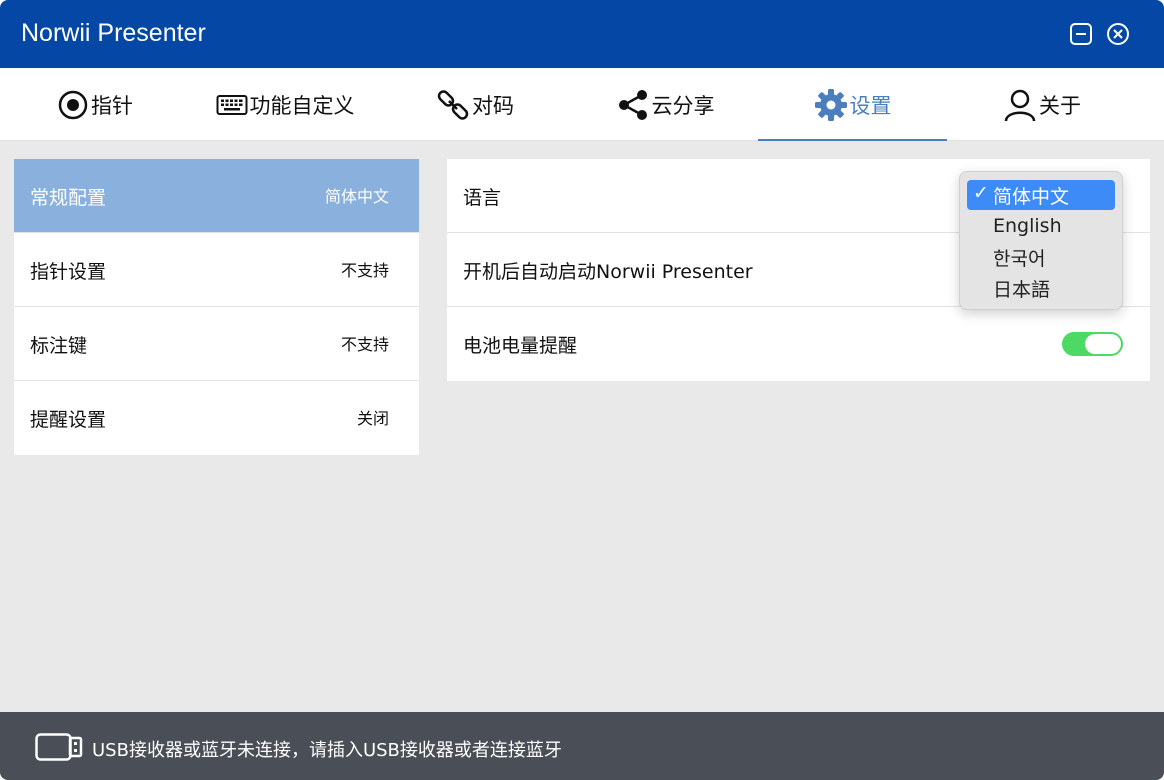  Describe the element at coordinates (112, 105) in the screenshot. I see `tab-label: 指针` at that location.